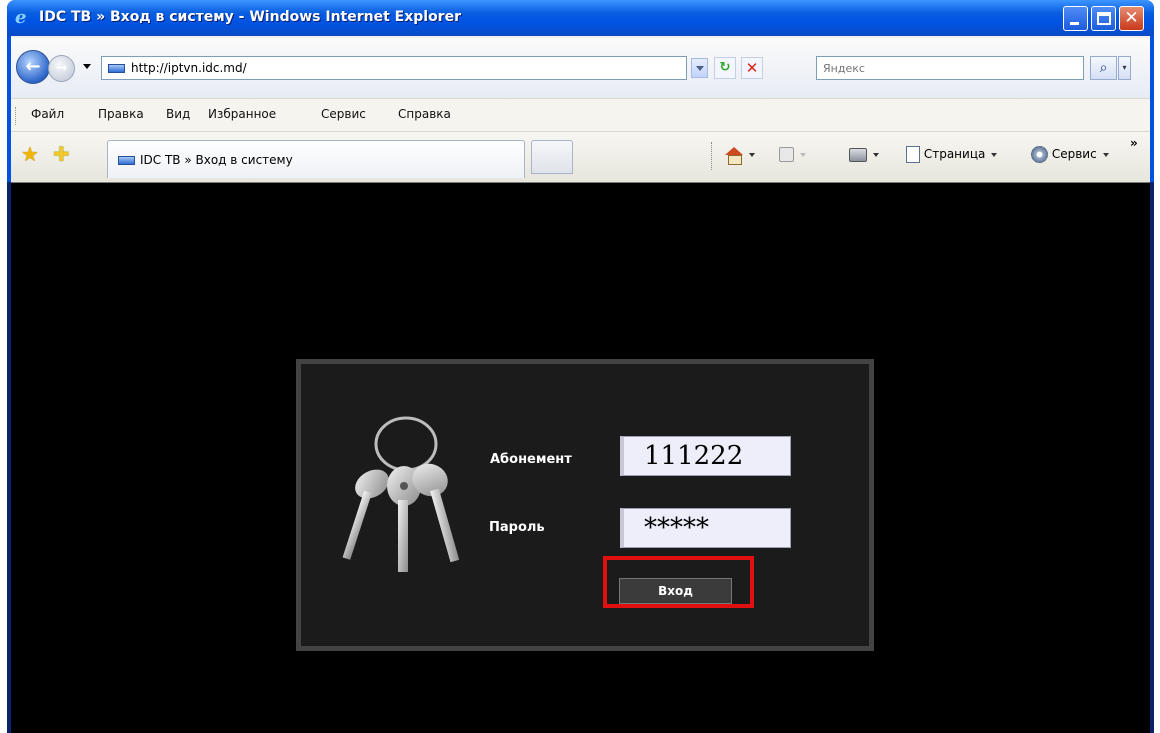  Describe the element at coordinates (1075, 18) in the screenshot. I see `minimize-button` at that location.